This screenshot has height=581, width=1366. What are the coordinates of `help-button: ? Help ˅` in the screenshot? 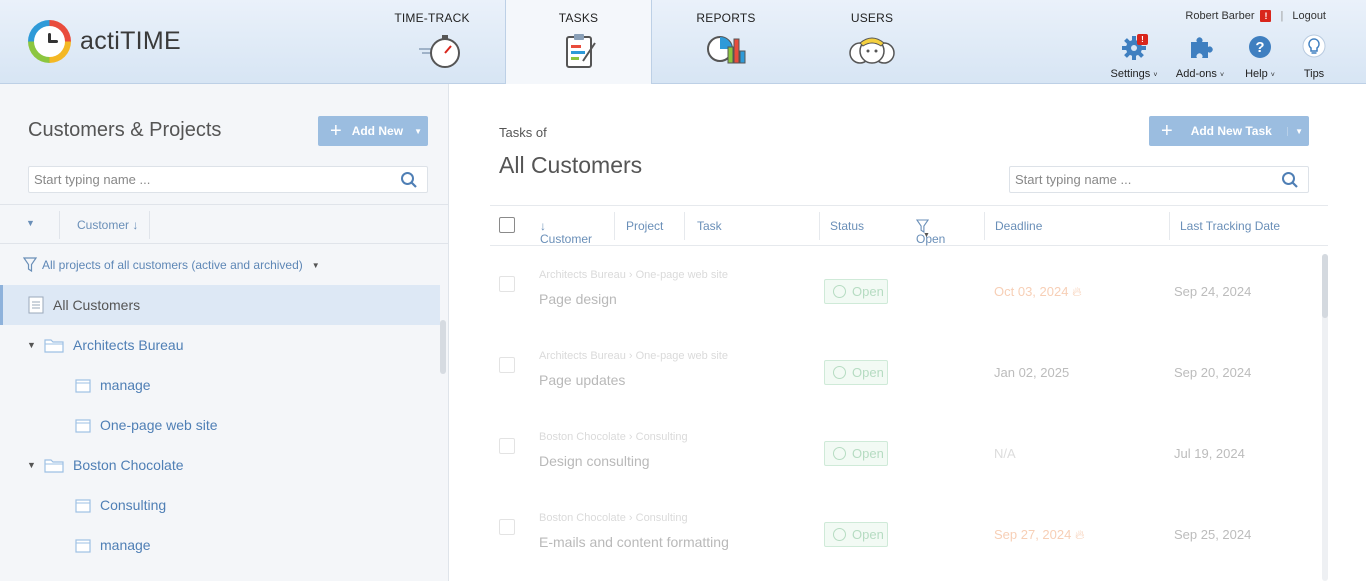 It's located at (1260, 57).